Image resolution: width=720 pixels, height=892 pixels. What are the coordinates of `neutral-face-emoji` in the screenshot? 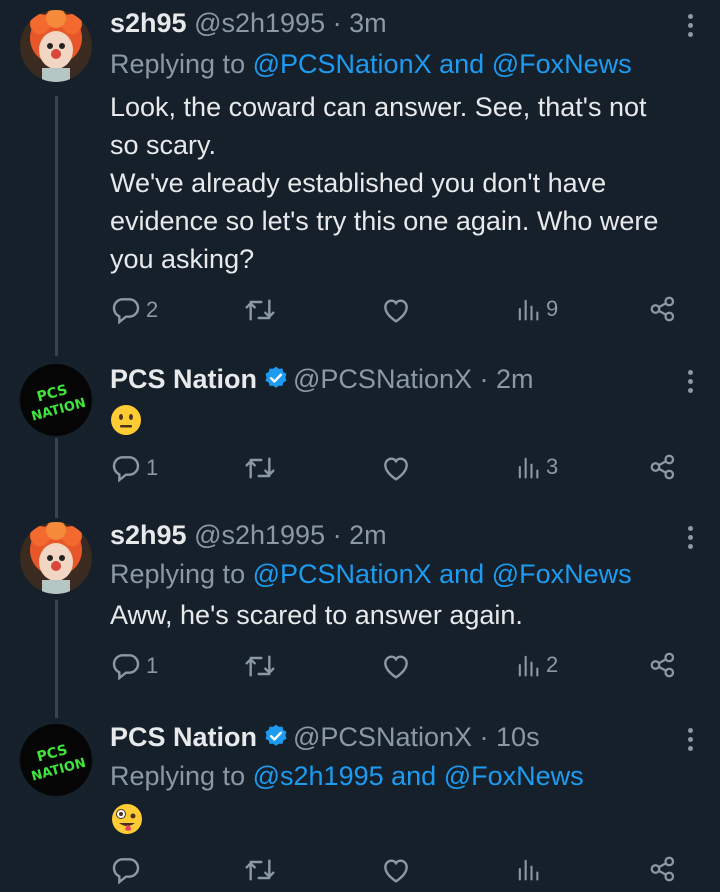 It's located at (126, 422).